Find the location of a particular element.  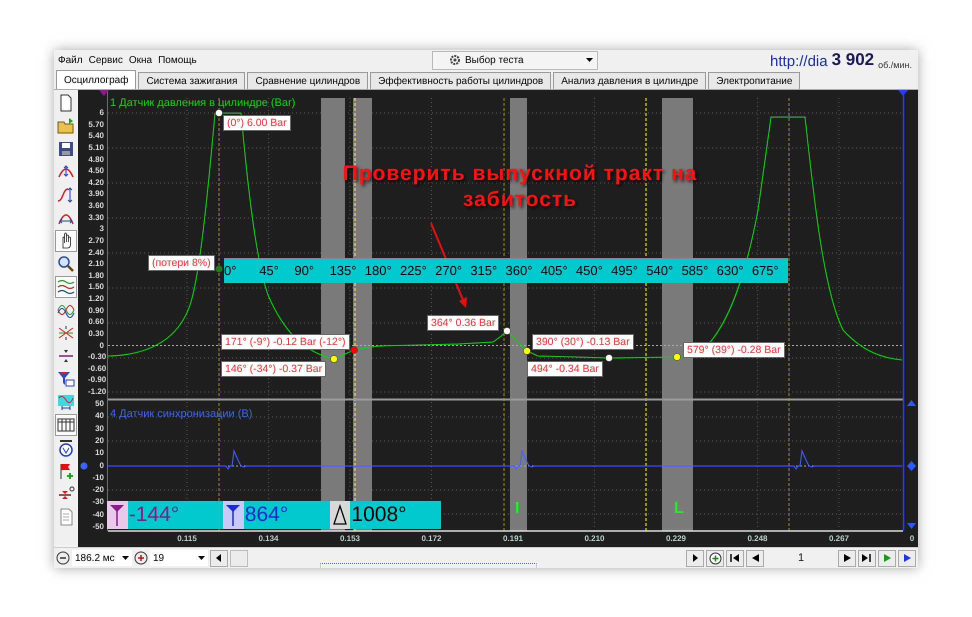

first-page-button is located at coordinates (735, 558).